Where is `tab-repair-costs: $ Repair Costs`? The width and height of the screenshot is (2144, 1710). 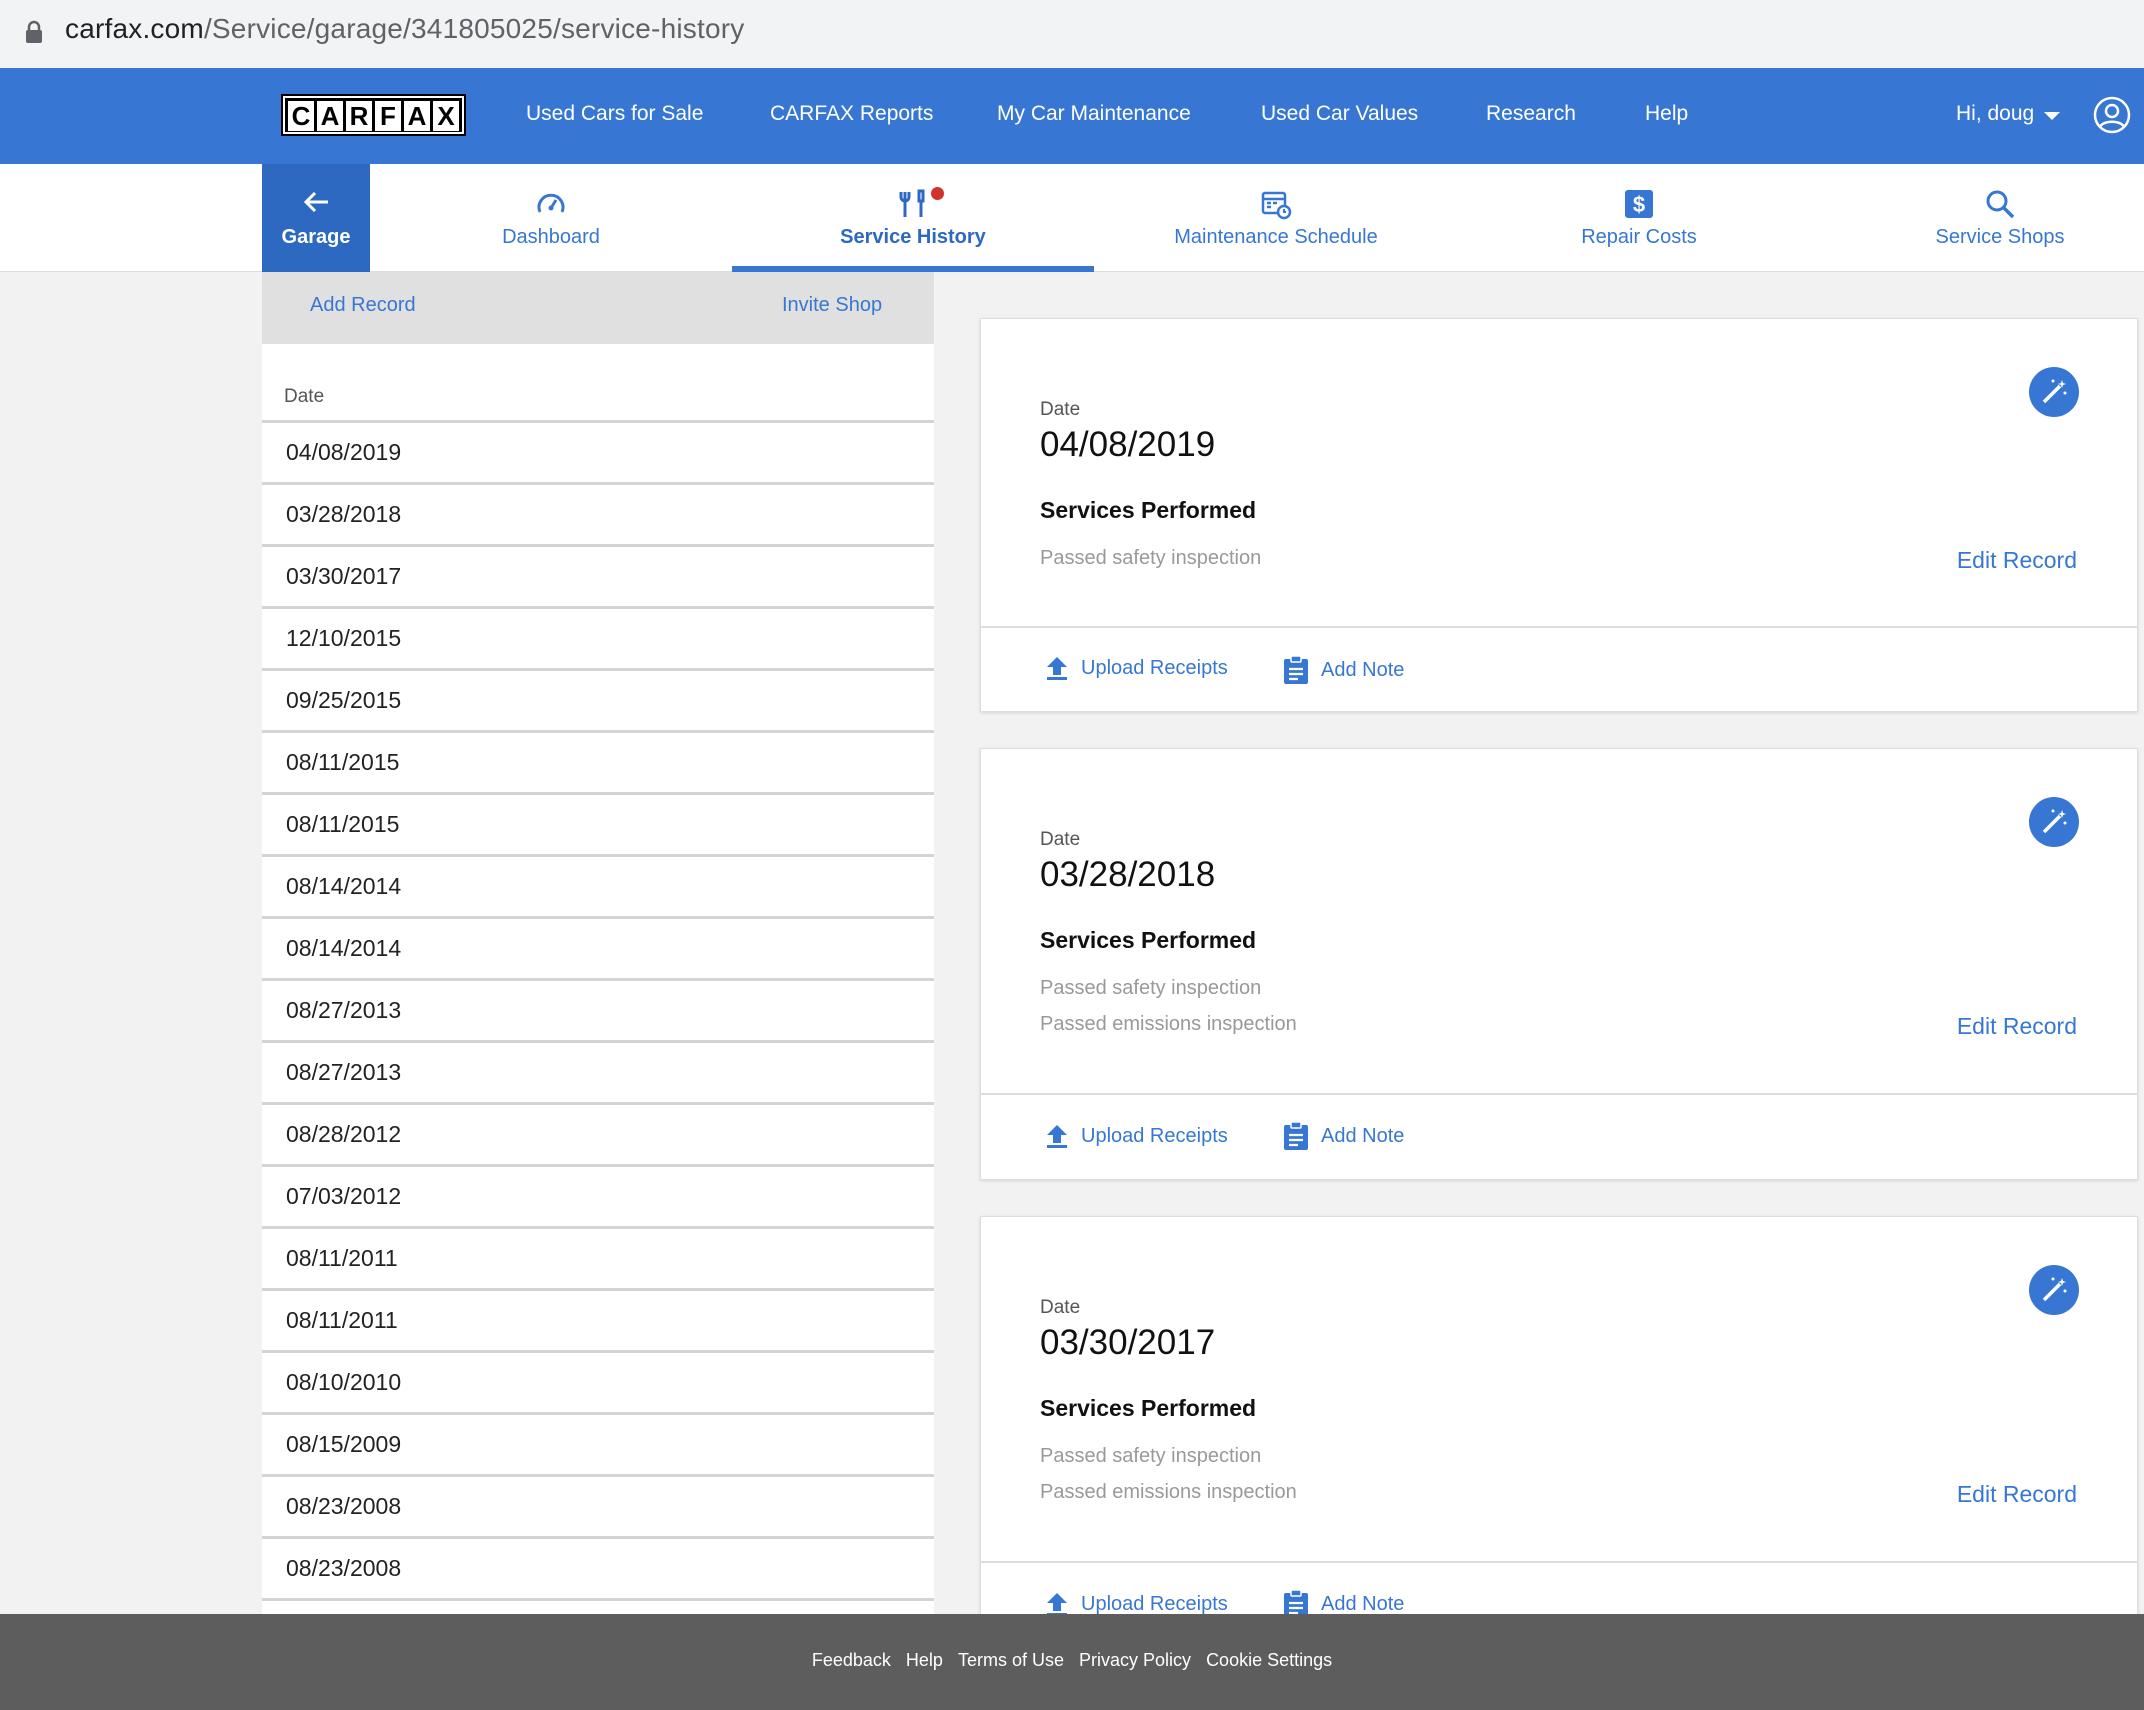
tab-repair-costs: $ Repair Costs is located at coordinates (1639, 218).